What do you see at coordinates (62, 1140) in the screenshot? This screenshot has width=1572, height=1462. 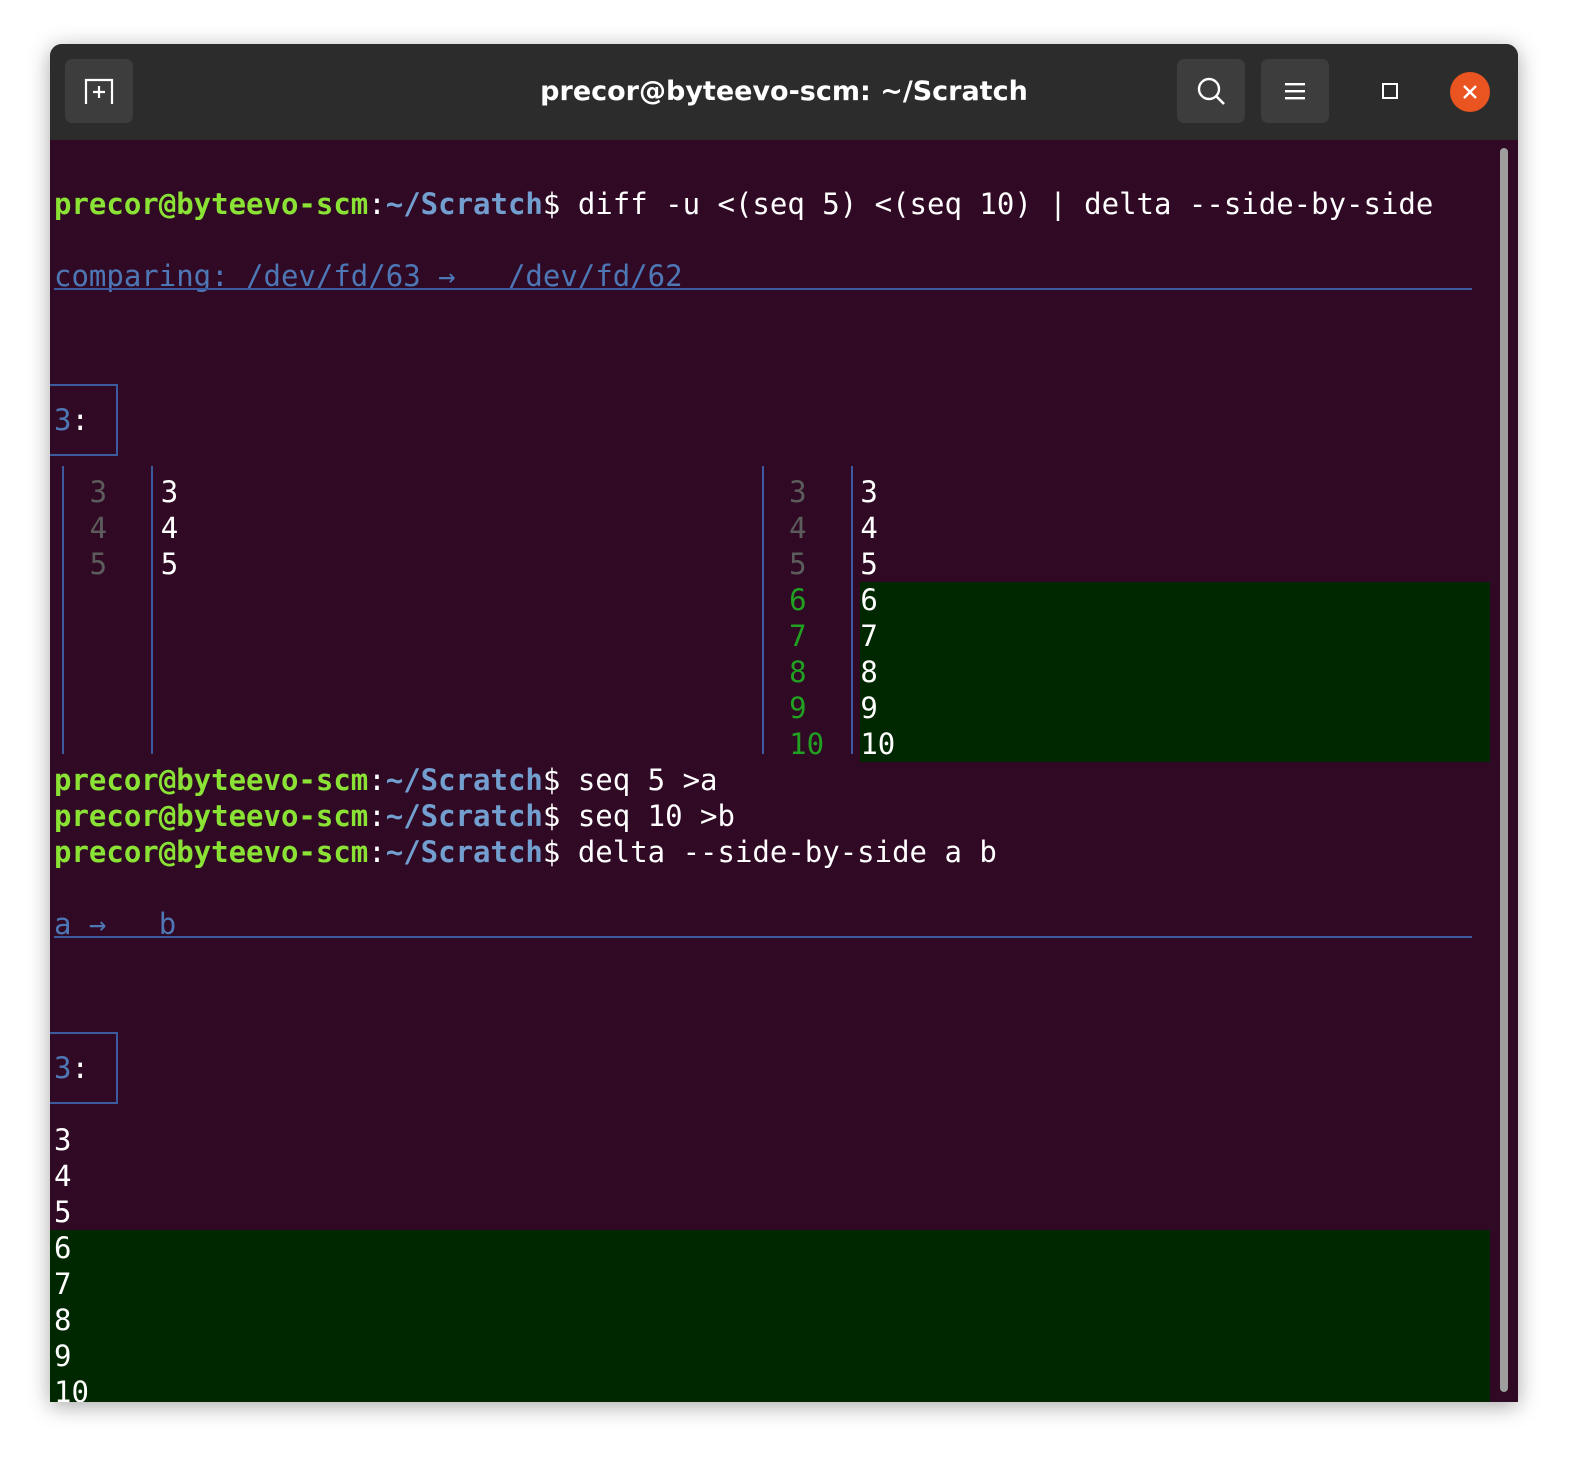 I see `diff2-line: 3` at bounding box center [62, 1140].